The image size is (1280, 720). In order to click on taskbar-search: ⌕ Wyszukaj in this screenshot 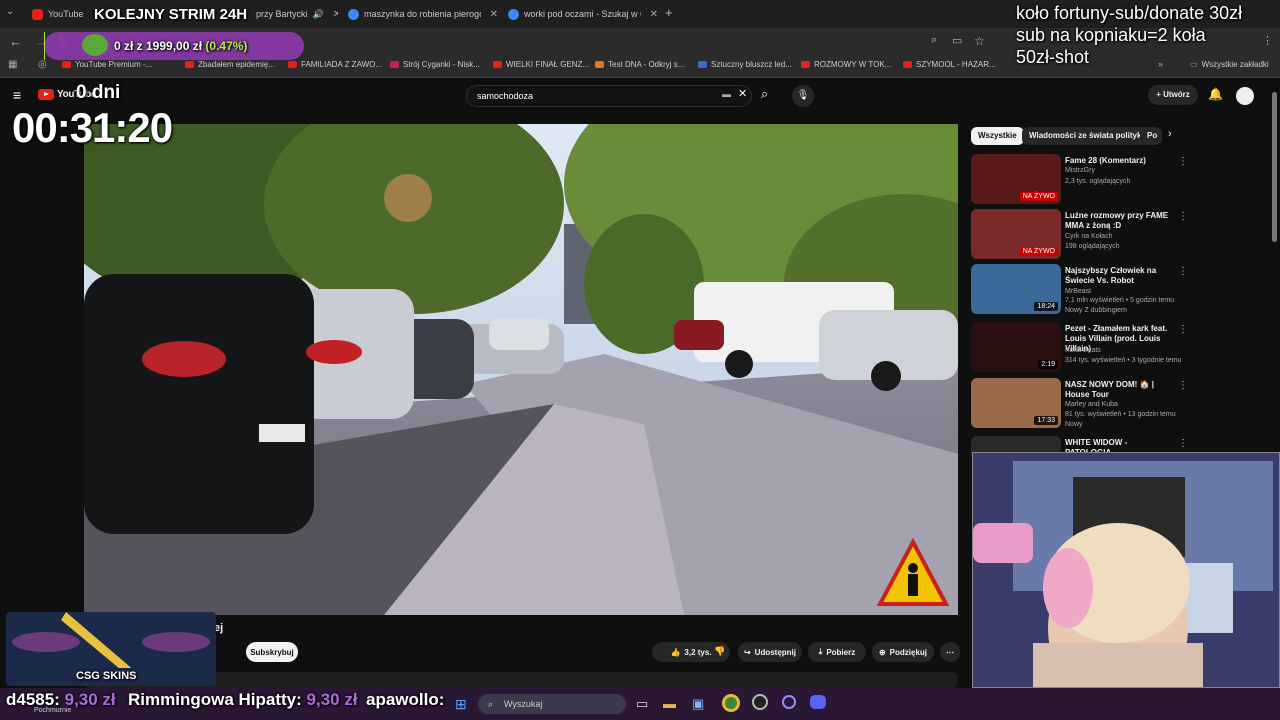, I will do `click(552, 704)`.